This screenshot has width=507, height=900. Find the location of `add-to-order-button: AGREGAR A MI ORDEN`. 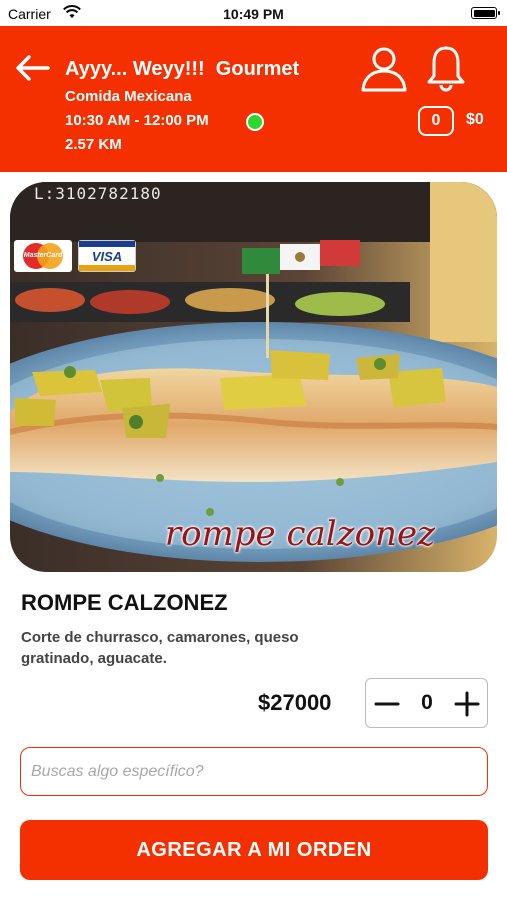

add-to-order-button: AGREGAR A MI ORDEN is located at coordinates (254, 850).